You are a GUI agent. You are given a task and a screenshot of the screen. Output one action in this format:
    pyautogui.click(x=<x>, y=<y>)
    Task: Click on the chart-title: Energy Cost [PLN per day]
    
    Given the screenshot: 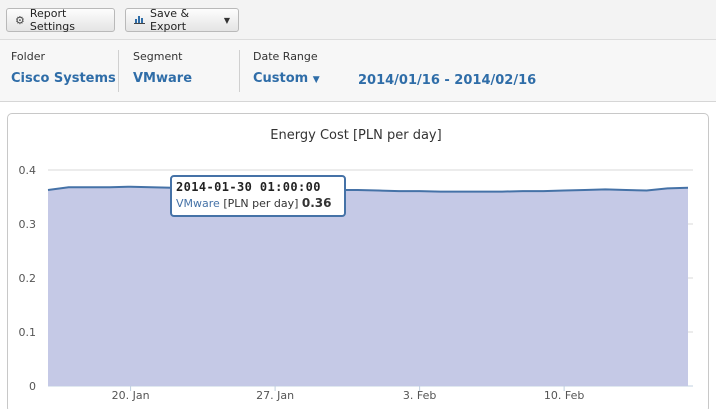 What is the action you would take?
    pyautogui.click(x=355, y=135)
    